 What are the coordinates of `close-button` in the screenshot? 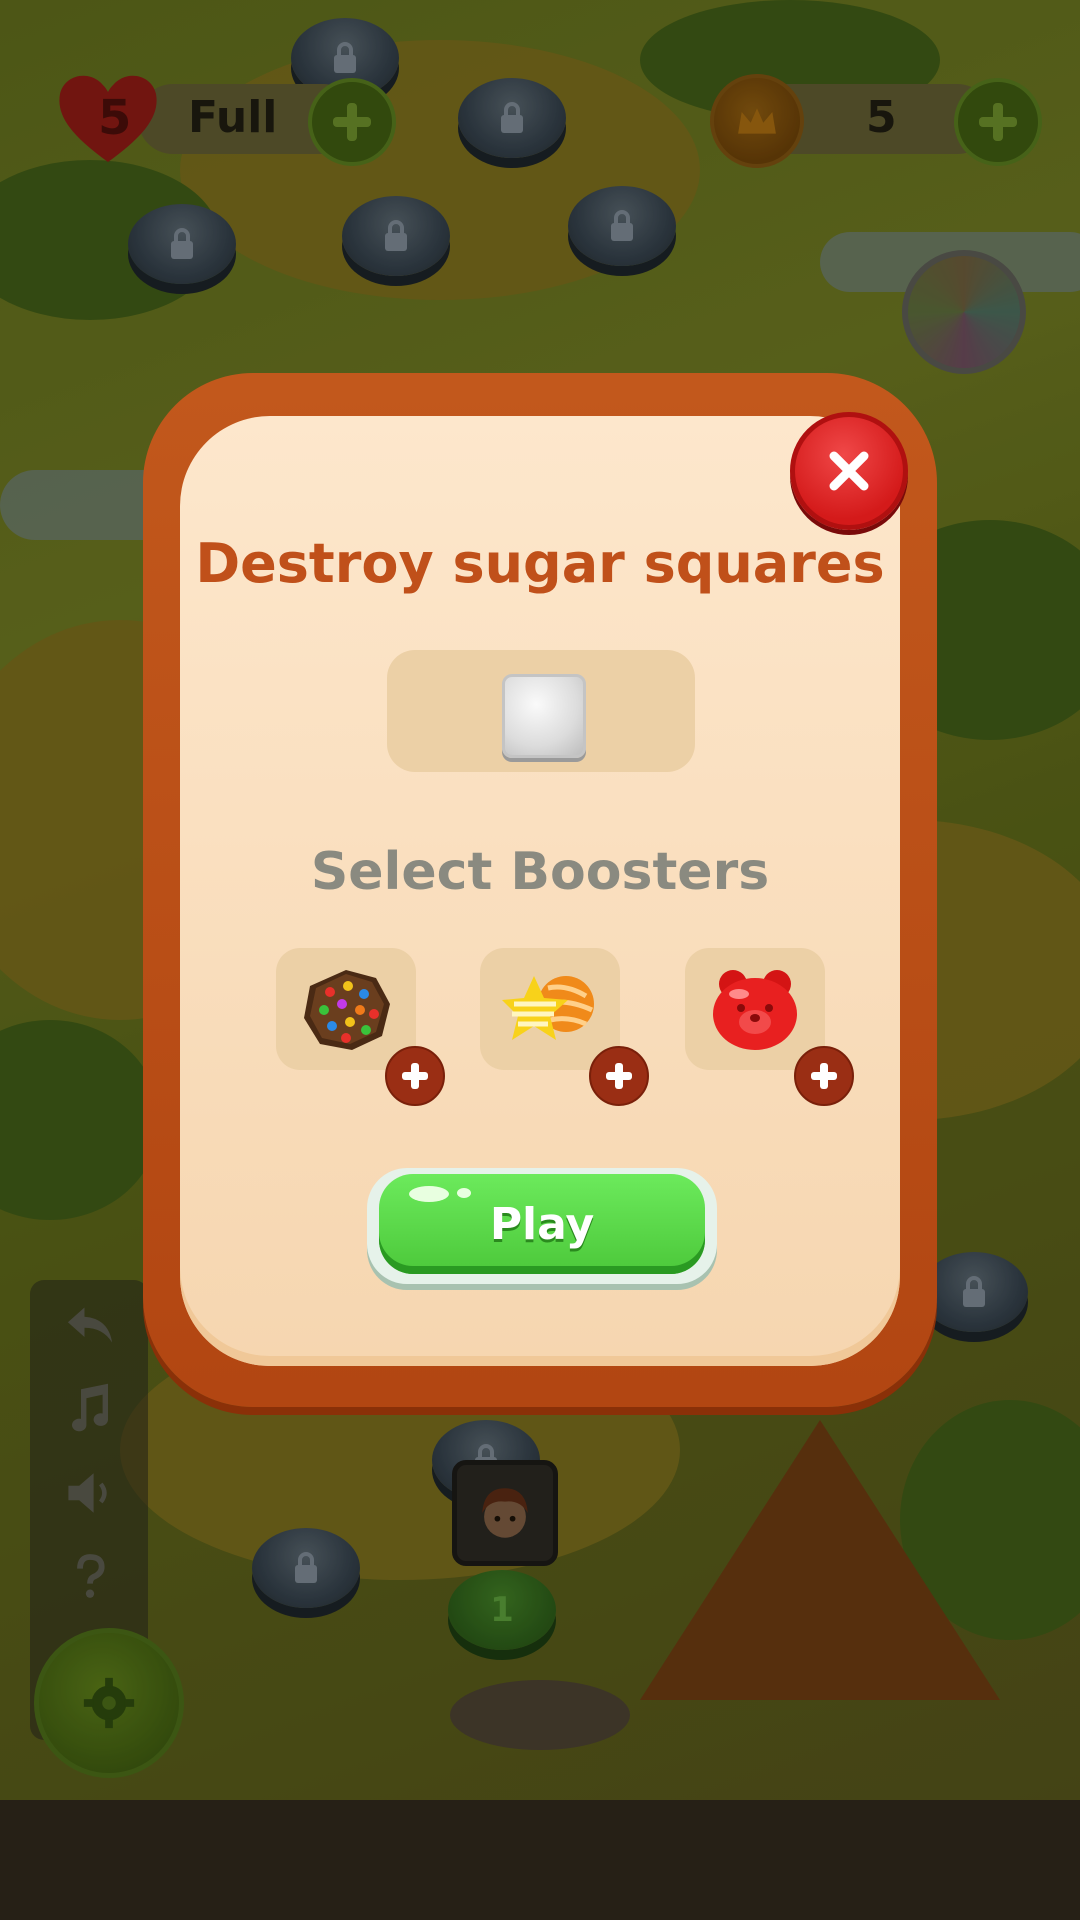 It's located at (849, 471).